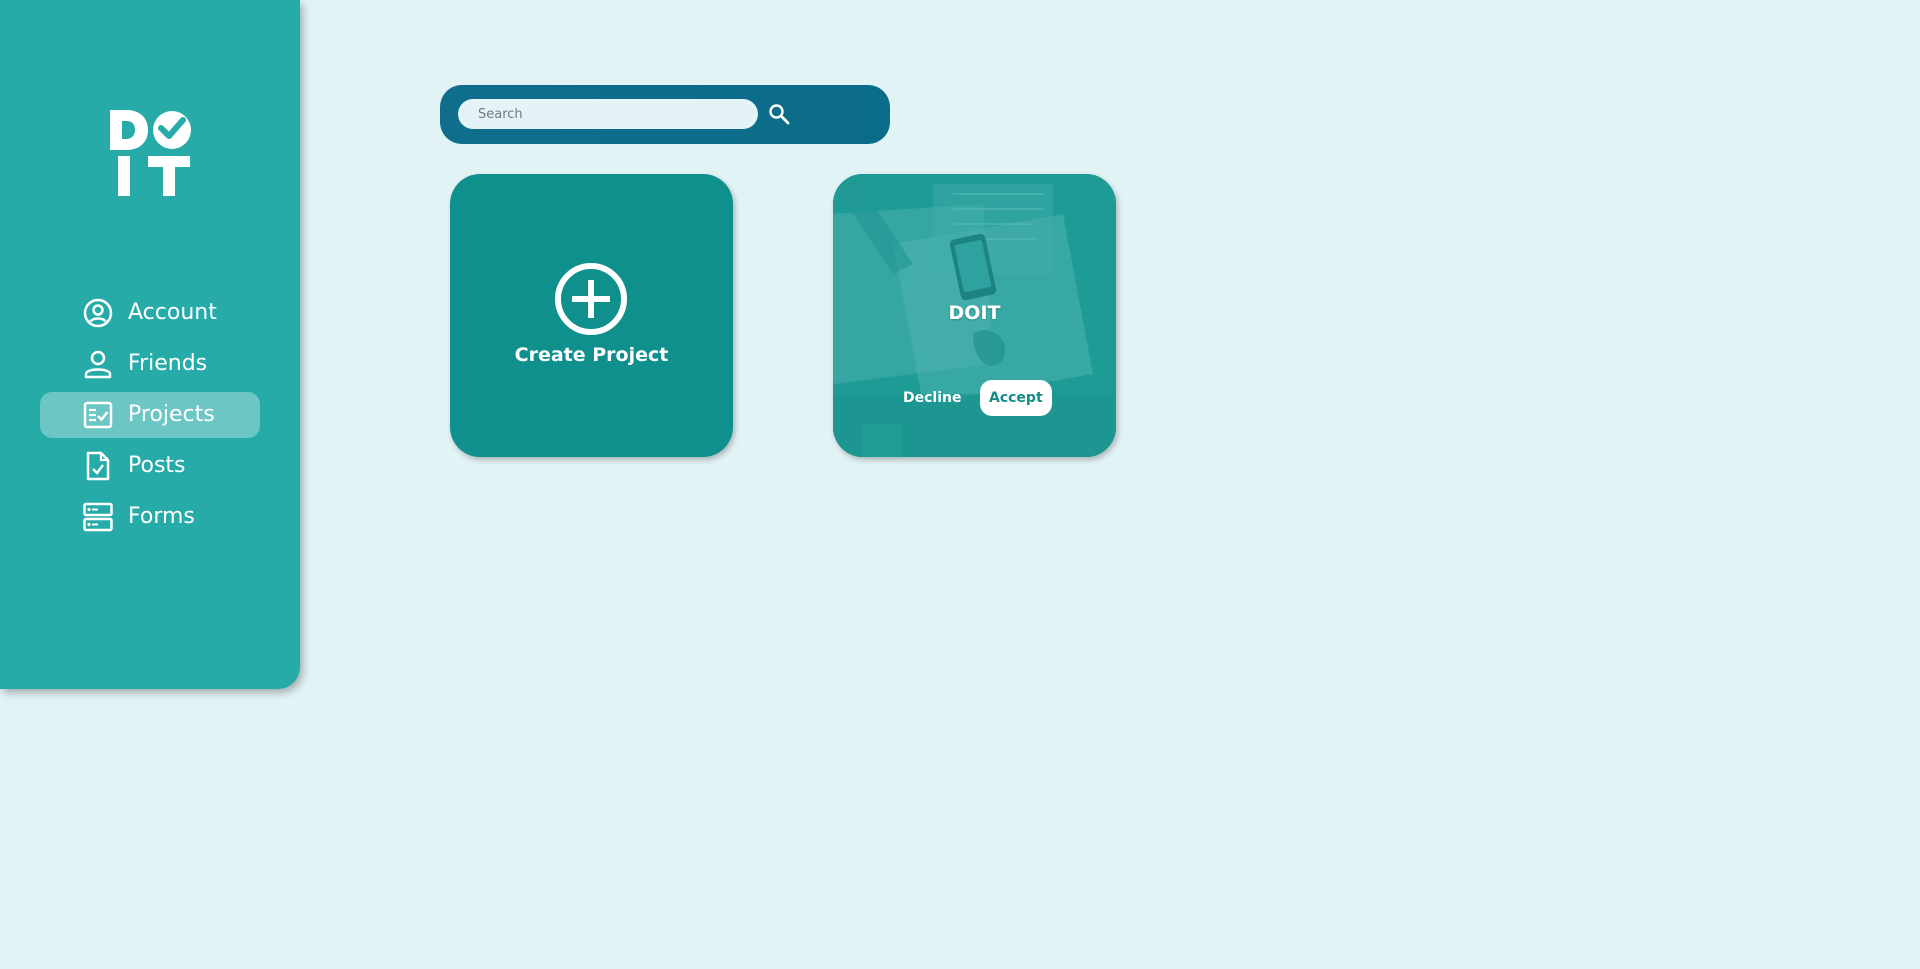  Describe the element at coordinates (98, 415) in the screenshot. I see `checklist-icon` at that location.